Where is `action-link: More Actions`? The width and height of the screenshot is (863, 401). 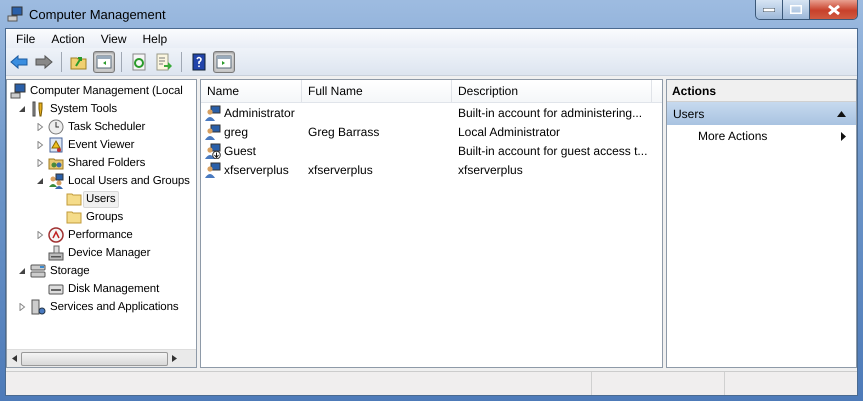
action-link: More Actions is located at coordinates (733, 136).